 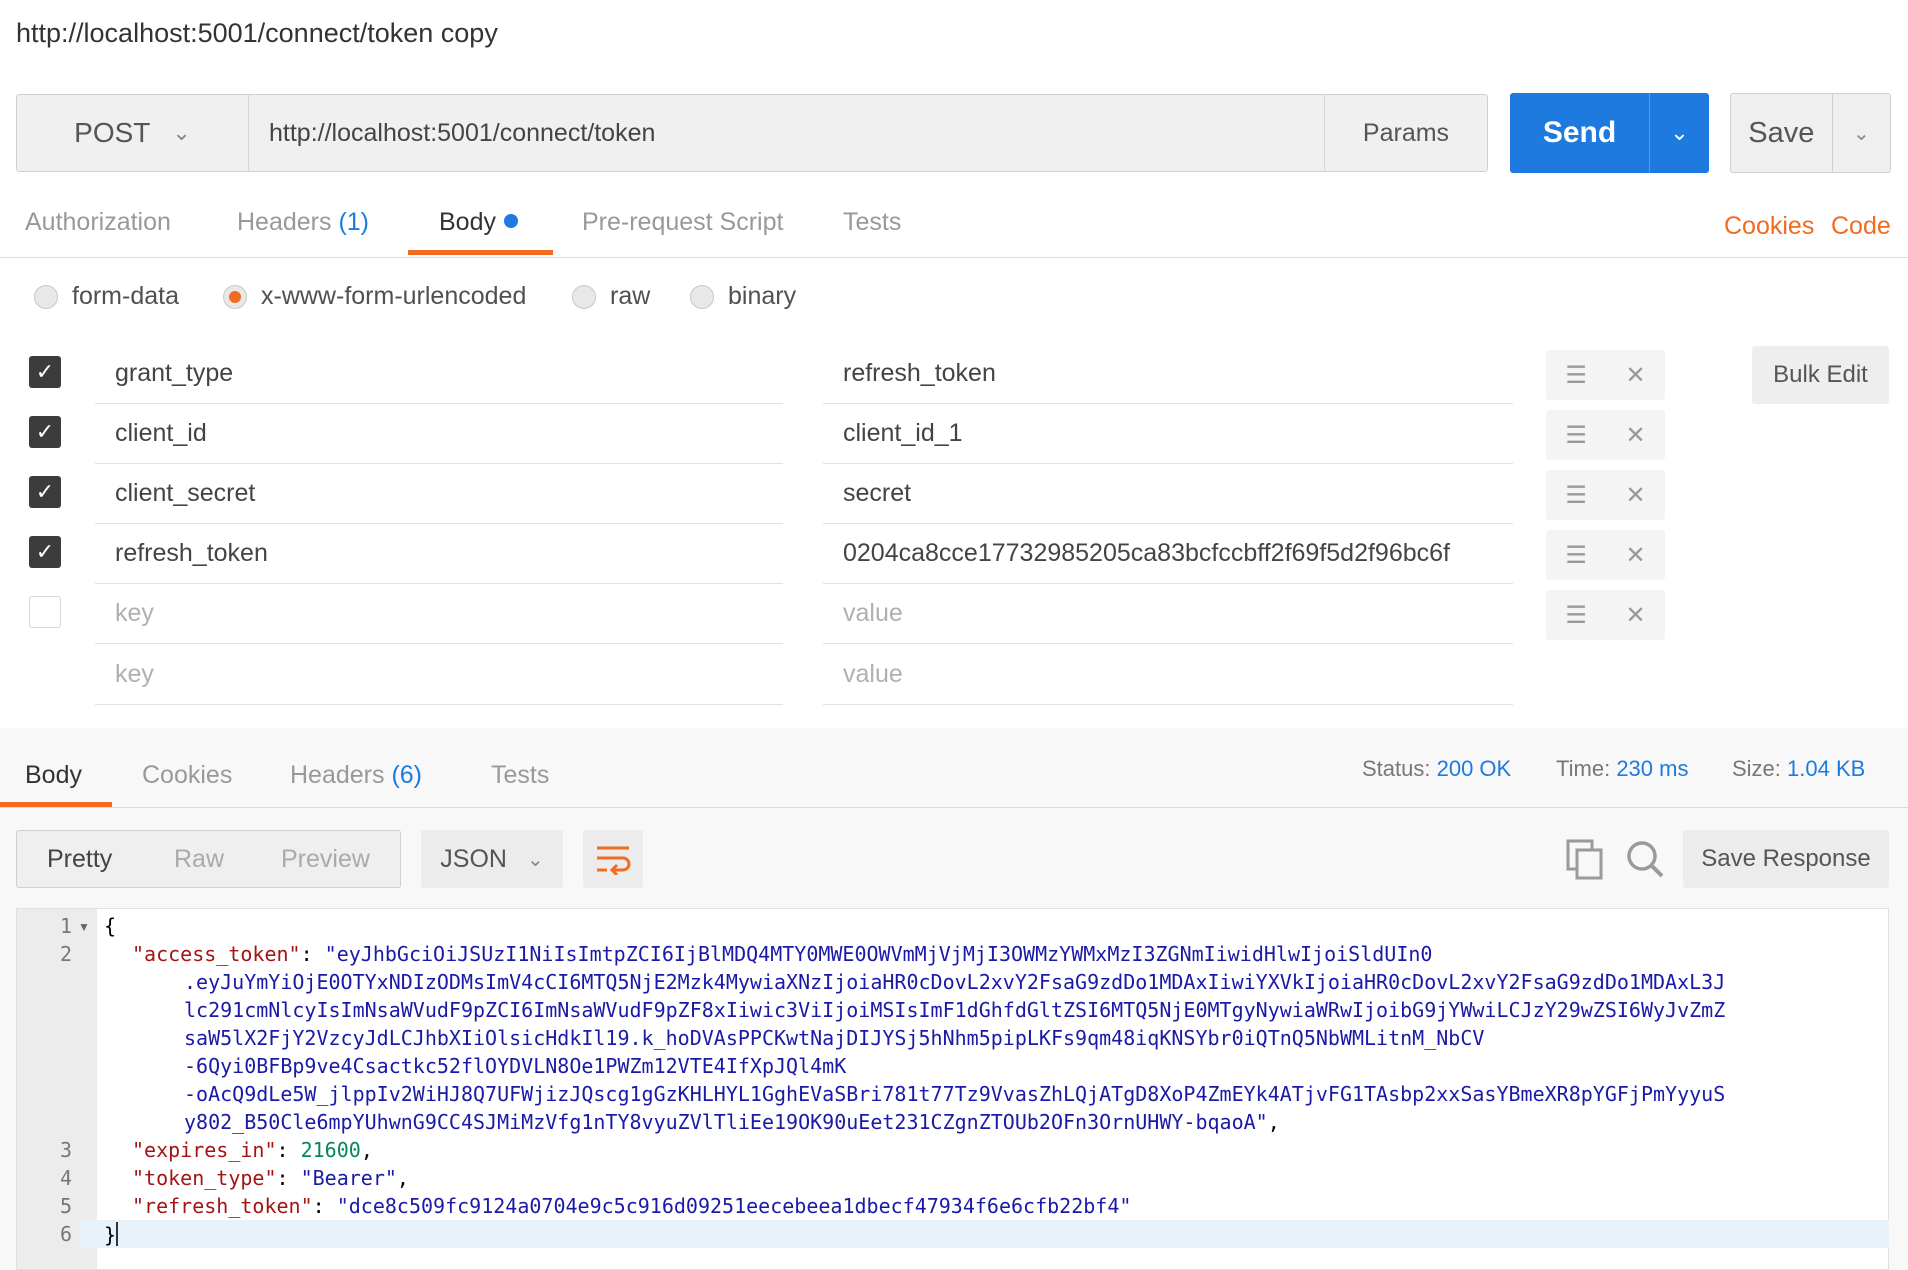 I want to click on copy-icon, so click(x=1585, y=861).